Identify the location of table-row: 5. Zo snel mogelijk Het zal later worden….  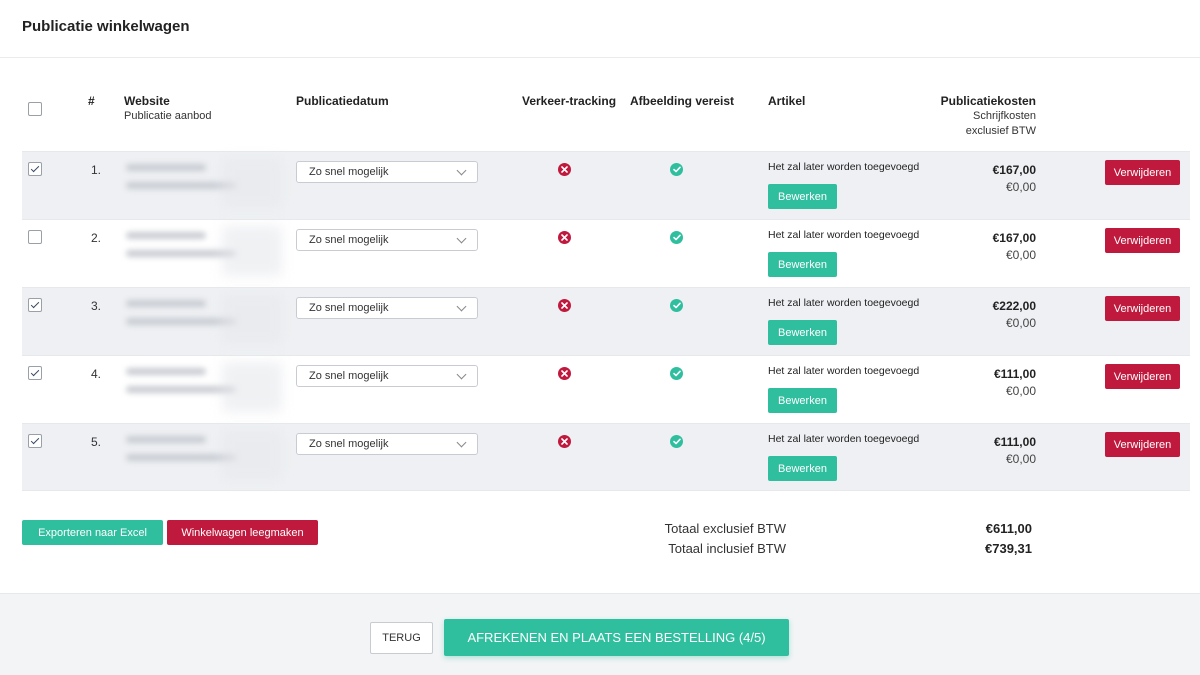
(606, 457).